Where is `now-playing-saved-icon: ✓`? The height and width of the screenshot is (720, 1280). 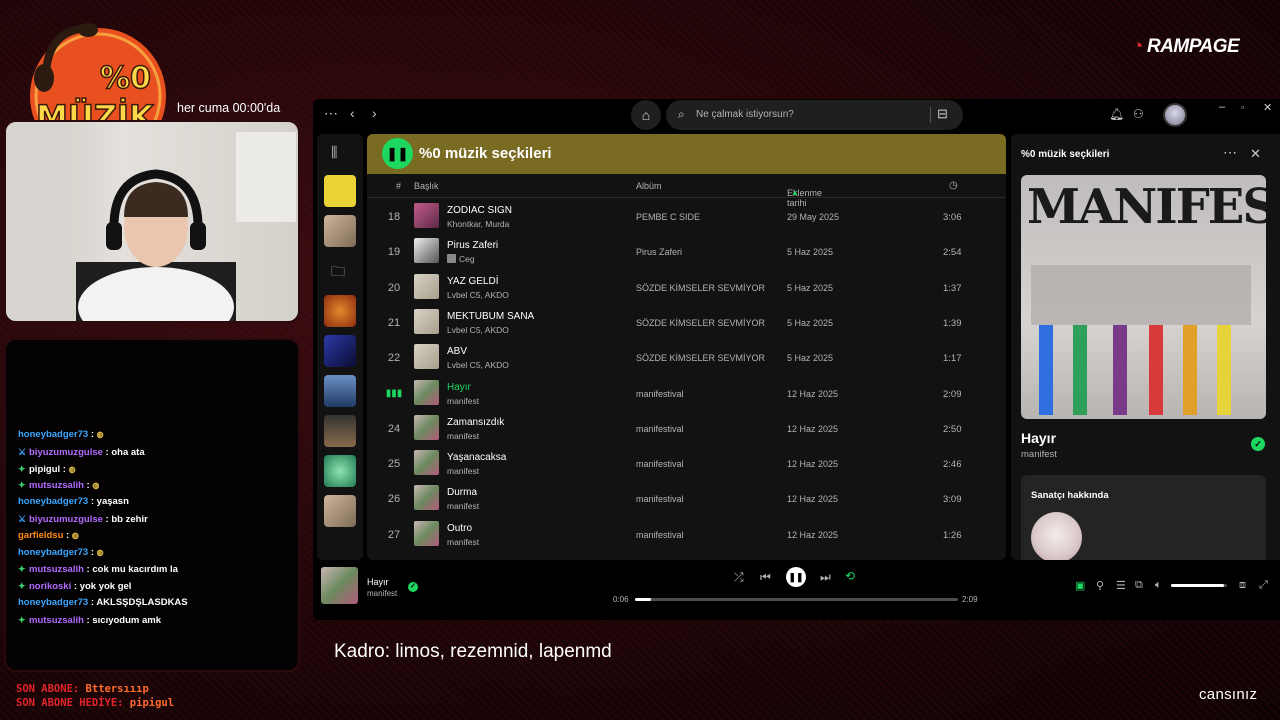 now-playing-saved-icon: ✓ is located at coordinates (413, 587).